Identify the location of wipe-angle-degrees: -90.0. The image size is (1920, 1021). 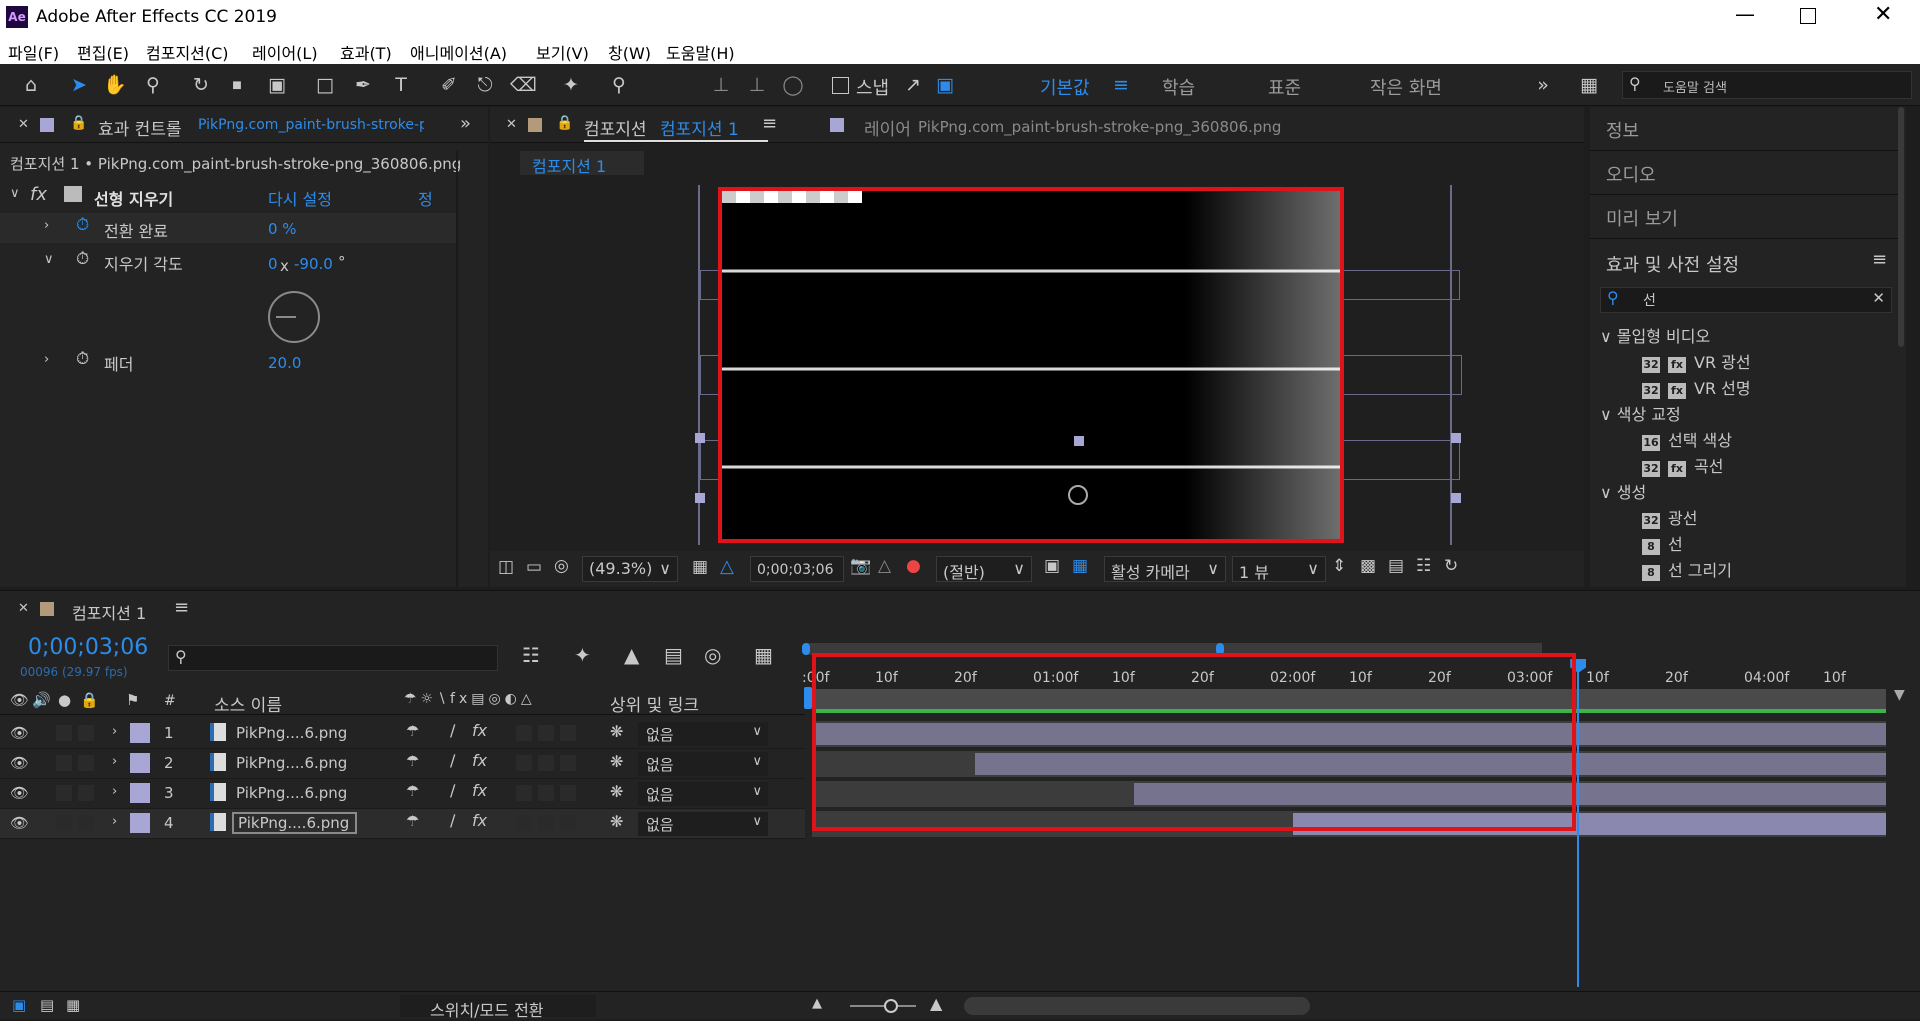
(313, 264).